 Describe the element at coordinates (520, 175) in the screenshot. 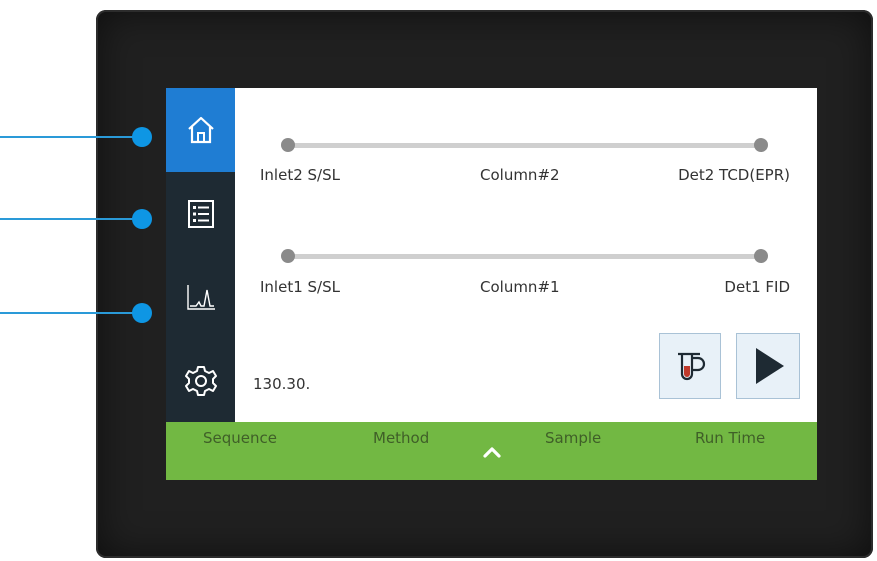

I see `column-label-2: Column#2` at that location.